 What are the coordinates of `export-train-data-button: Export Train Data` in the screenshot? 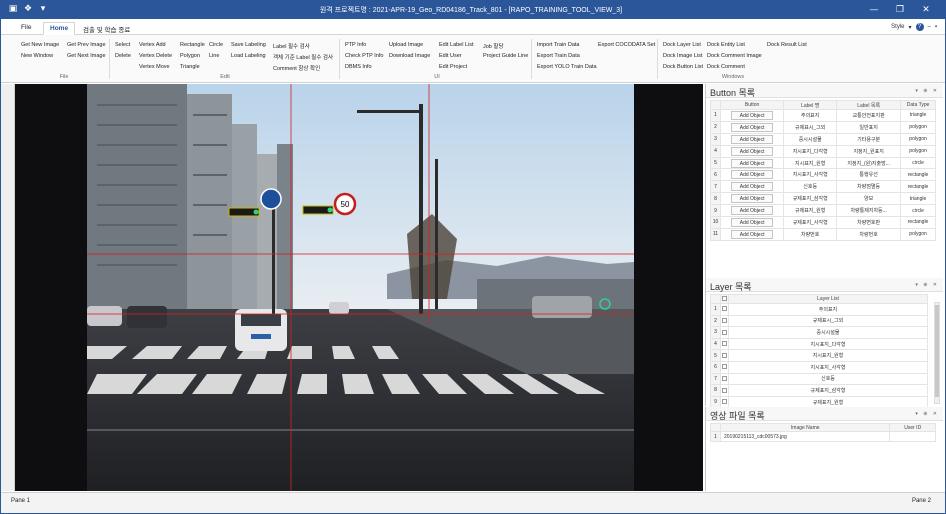 It's located at (558, 56).